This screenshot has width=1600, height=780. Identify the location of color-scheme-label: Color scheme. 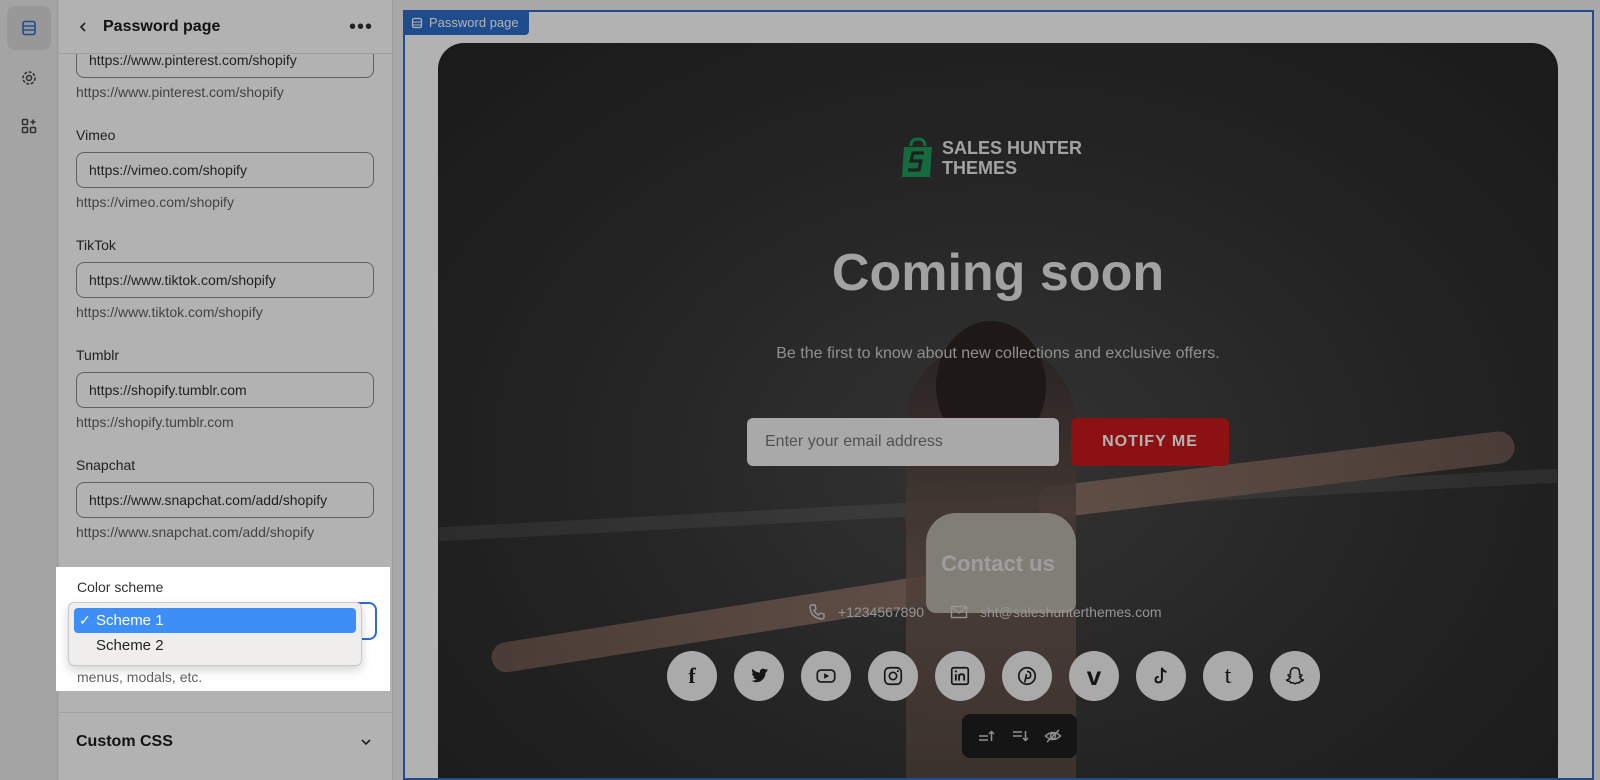
(120, 587).